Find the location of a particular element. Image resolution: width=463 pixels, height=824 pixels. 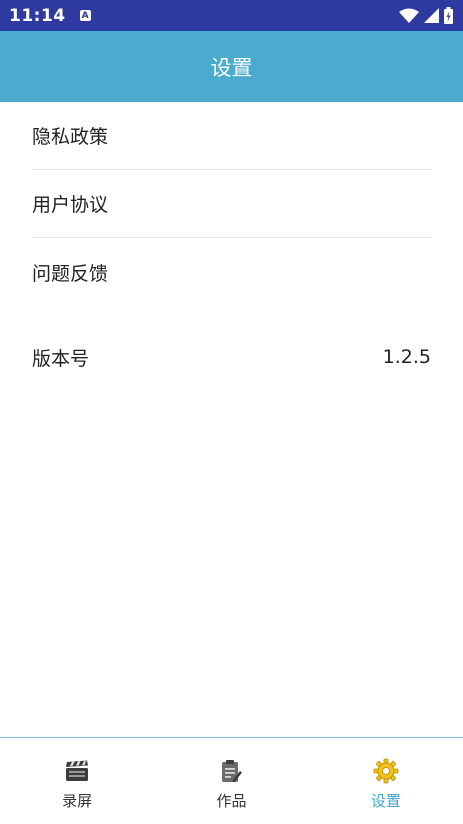

tab-settings: 设置 is located at coordinates (386, 781).